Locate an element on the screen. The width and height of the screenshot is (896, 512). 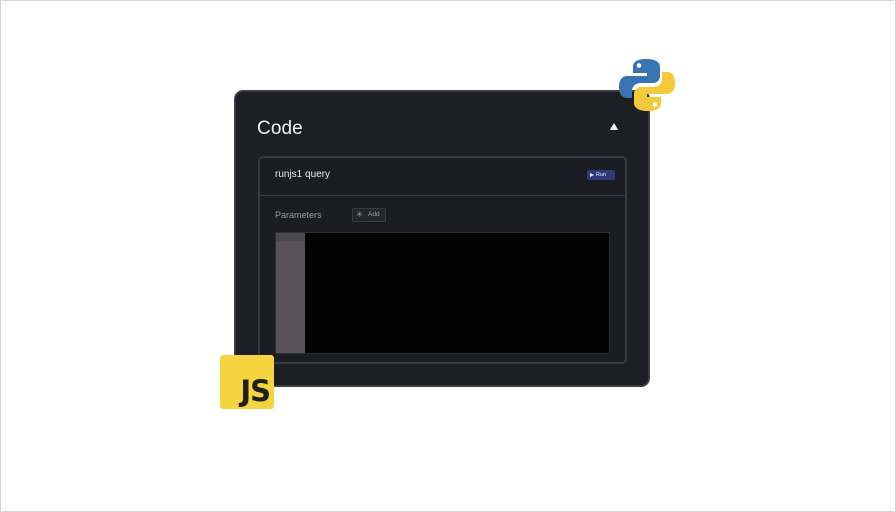
run-label: Run is located at coordinates (601, 175).